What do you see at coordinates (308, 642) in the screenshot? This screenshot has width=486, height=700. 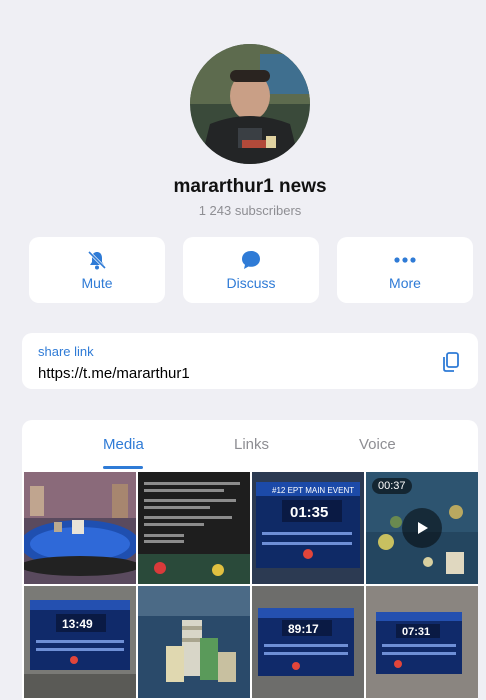 I see `media-thumbnail-scoreboard-3: 89:17` at bounding box center [308, 642].